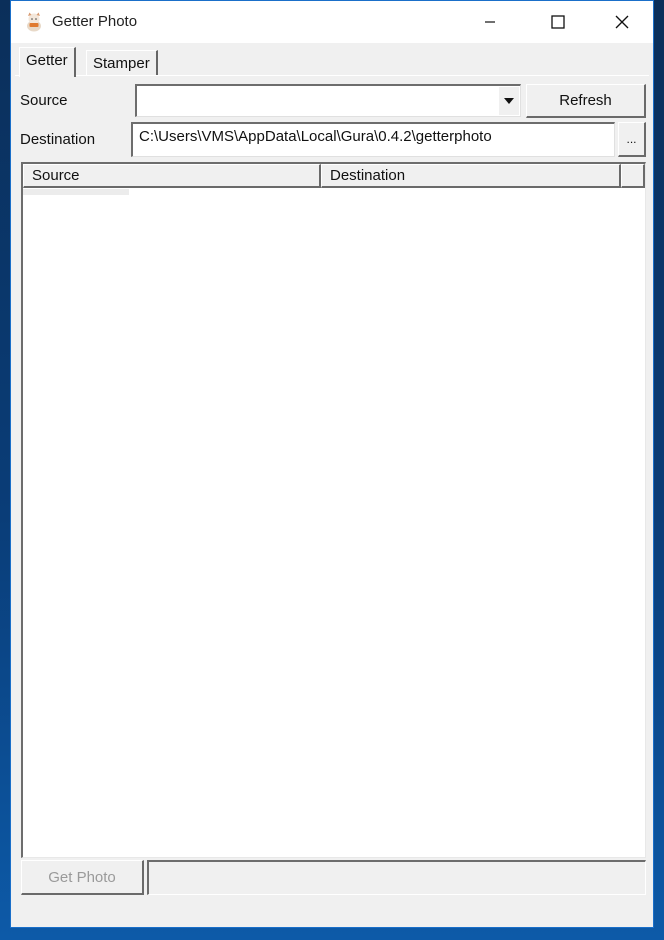 This screenshot has width=664, height=940. I want to click on close-icon, so click(622, 22).